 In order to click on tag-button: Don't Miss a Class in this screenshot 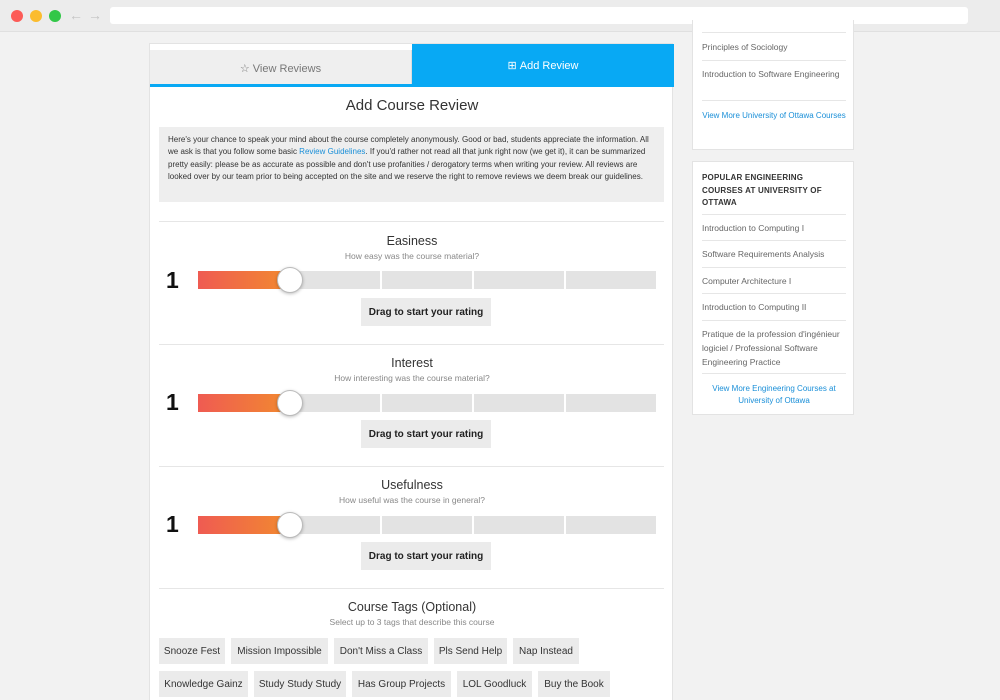, I will do `click(381, 651)`.